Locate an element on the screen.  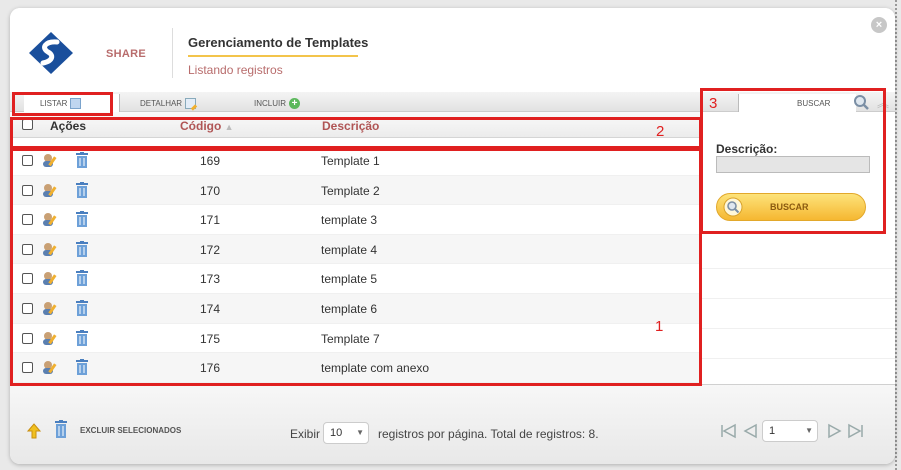
last-page-icon is located at coordinates (856, 431).